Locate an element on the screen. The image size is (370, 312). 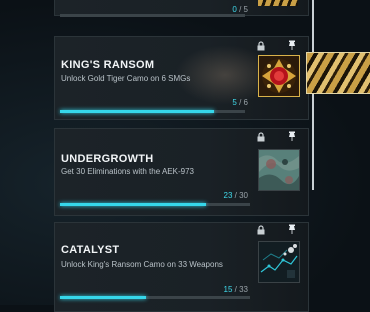
gold-tiger-camo-preview is located at coordinates (338, 73).